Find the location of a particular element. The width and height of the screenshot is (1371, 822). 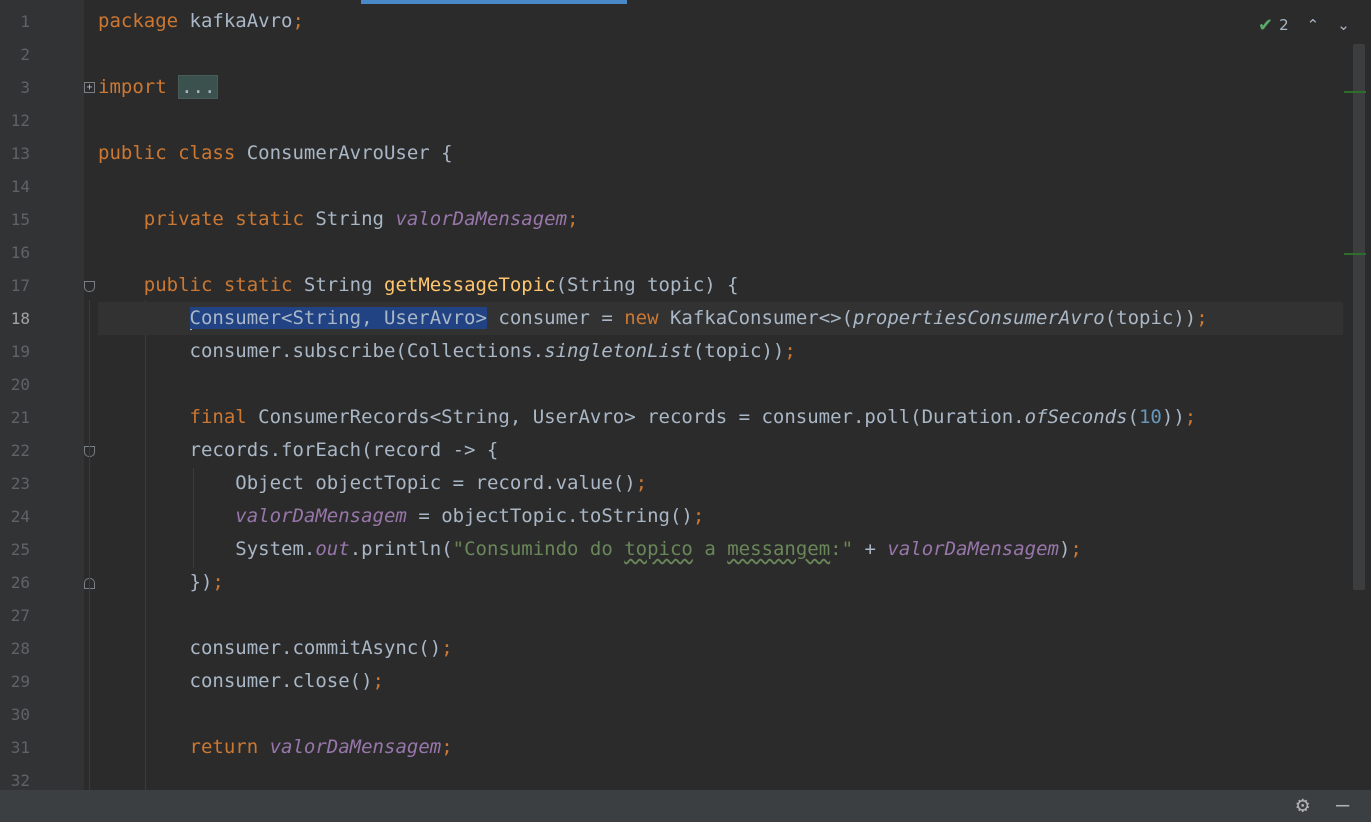

static-field: out is located at coordinates (332, 549).